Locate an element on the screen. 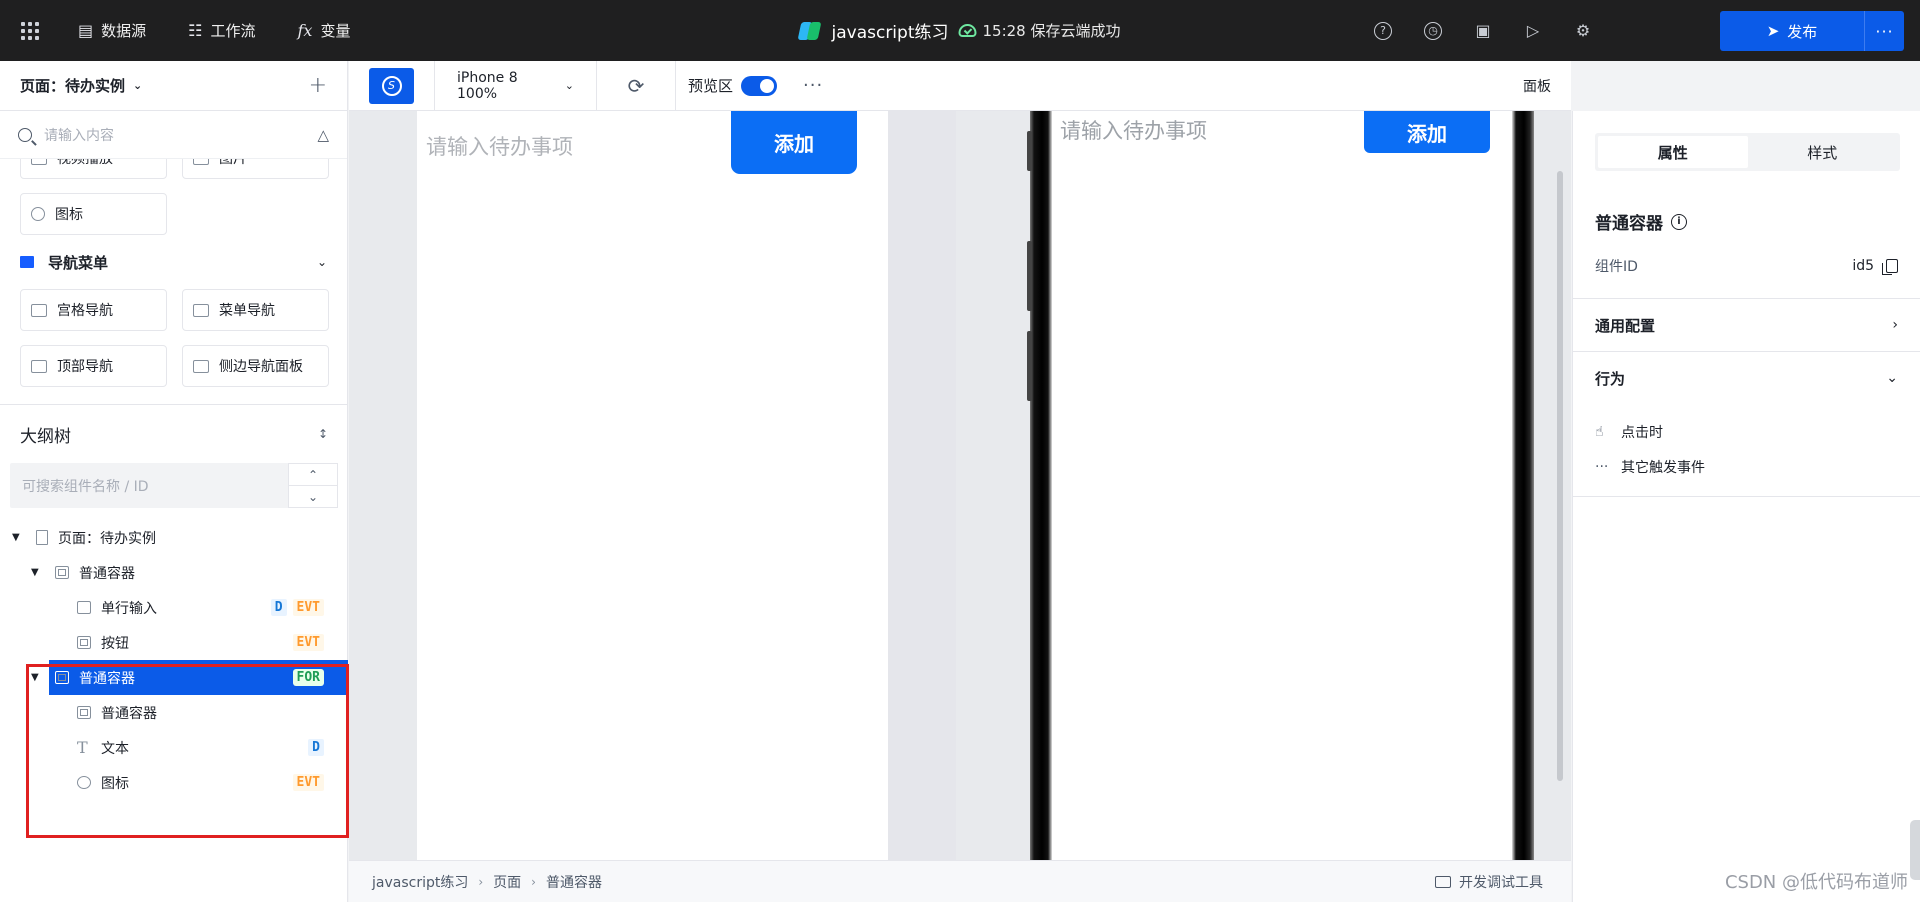 This screenshot has height=902, width=1920. panel-button: 面板 is located at coordinates (1537, 86).